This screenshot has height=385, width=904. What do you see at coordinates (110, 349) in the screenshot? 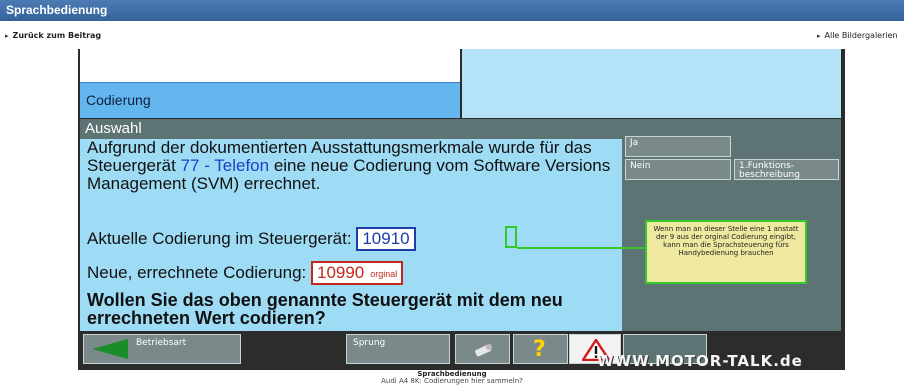
I see `back-arrow-icon` at bounding box center [110, 349].